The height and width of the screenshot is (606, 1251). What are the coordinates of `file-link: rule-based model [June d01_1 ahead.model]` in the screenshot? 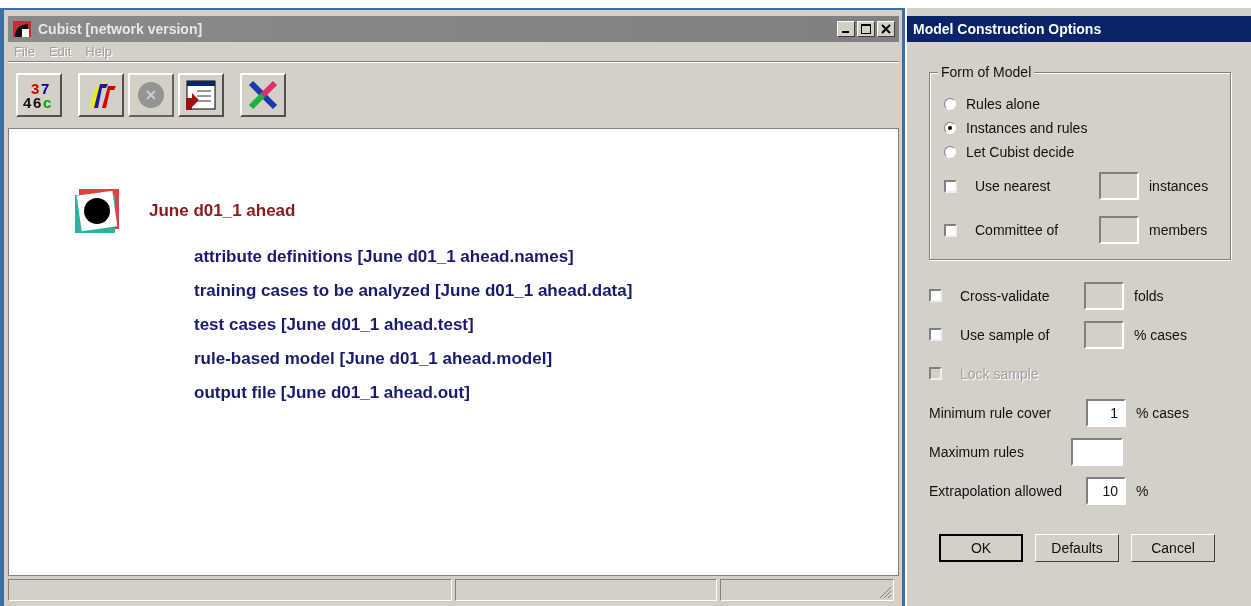 It's located at (546, 359).